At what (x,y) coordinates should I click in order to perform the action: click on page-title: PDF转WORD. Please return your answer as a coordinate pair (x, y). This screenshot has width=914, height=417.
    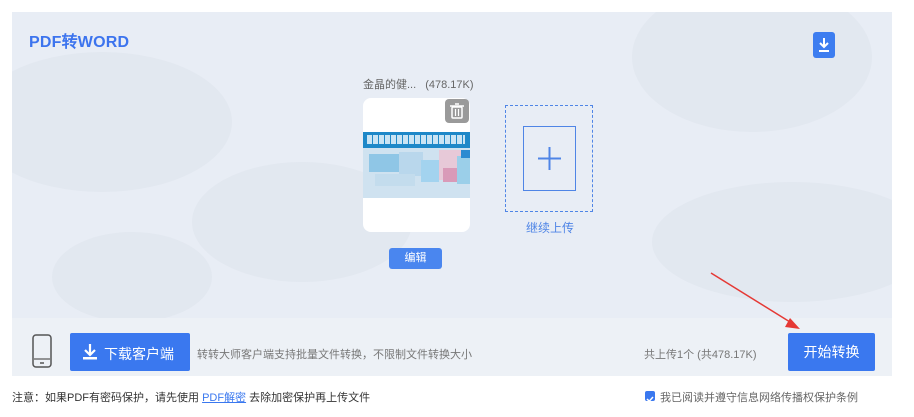
    Looking at the image, I should click on (79, 42).